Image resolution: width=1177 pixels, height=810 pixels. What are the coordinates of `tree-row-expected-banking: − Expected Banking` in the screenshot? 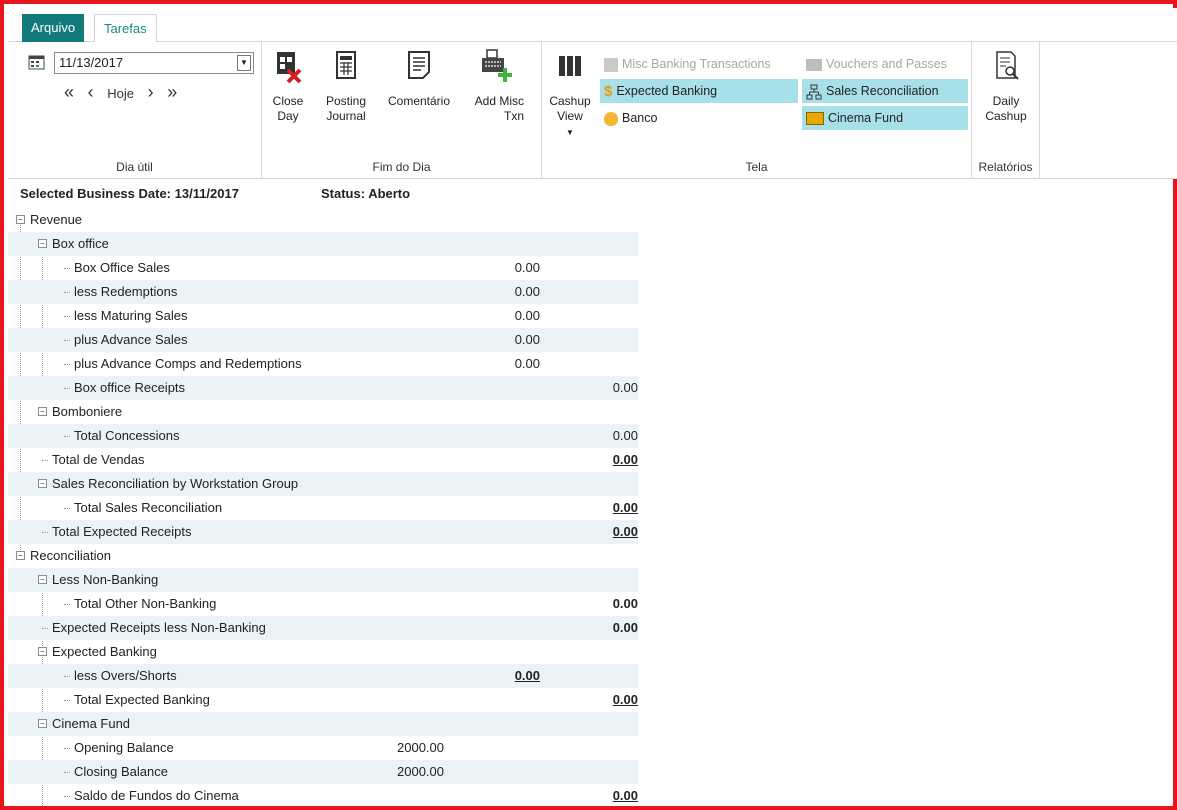 It's located at (323, 652).